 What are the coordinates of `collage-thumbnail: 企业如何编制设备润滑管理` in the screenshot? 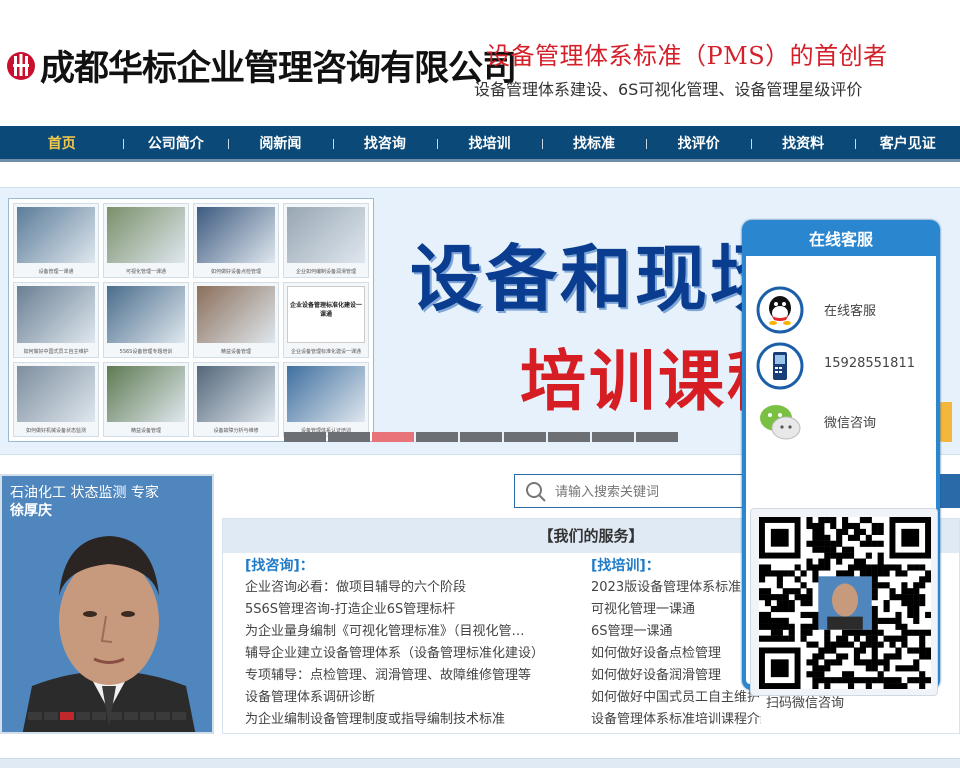 It's located at (326, 241).